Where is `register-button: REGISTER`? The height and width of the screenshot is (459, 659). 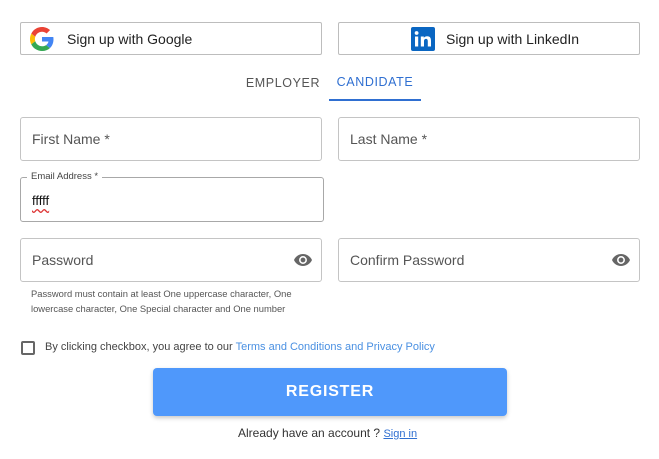
register-button: REGISTER is located at coordinates (330, 392).